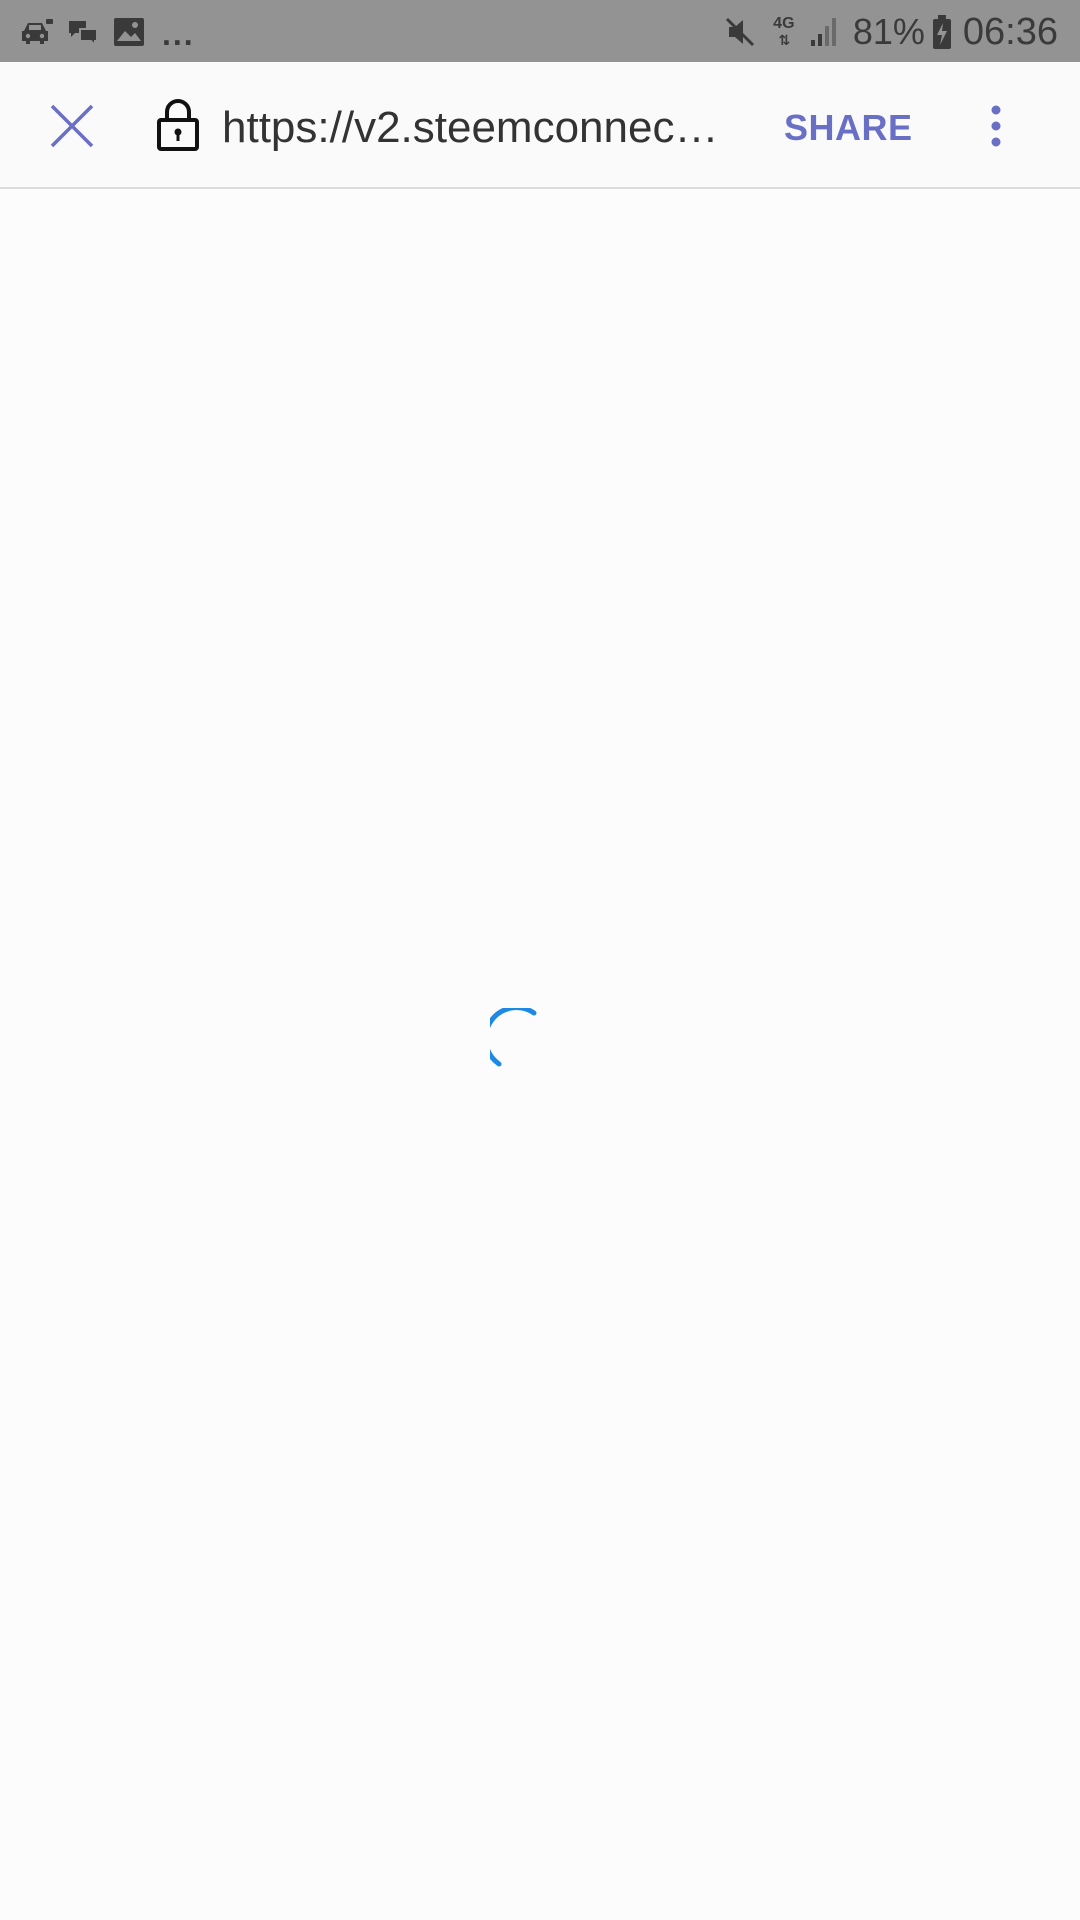 Image resolution: width=1080 pixels, height=1920 pixels. I want to click on more-vert-icon, so click(996, 126).